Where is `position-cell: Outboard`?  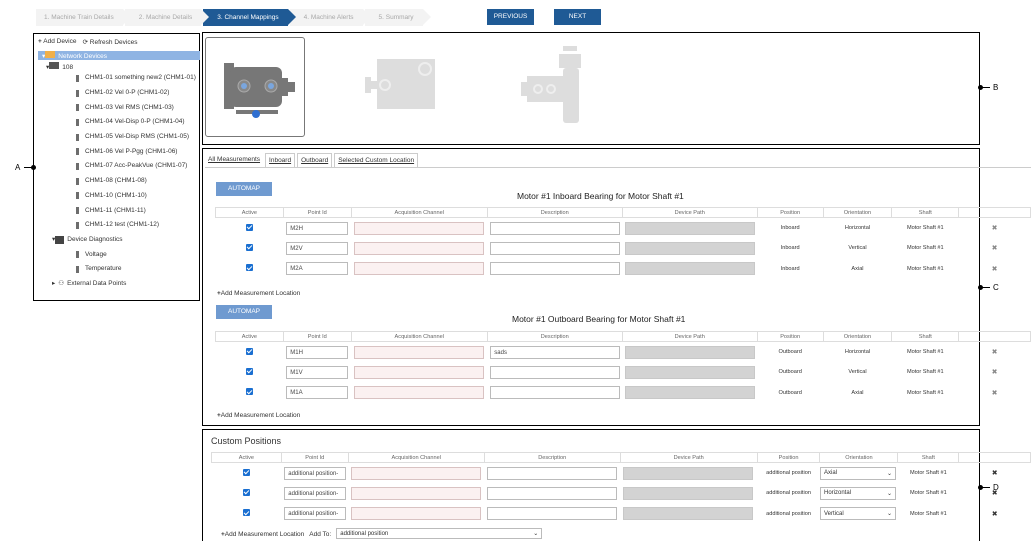
position-cell: Outboard is located at coordinates (790, 352).